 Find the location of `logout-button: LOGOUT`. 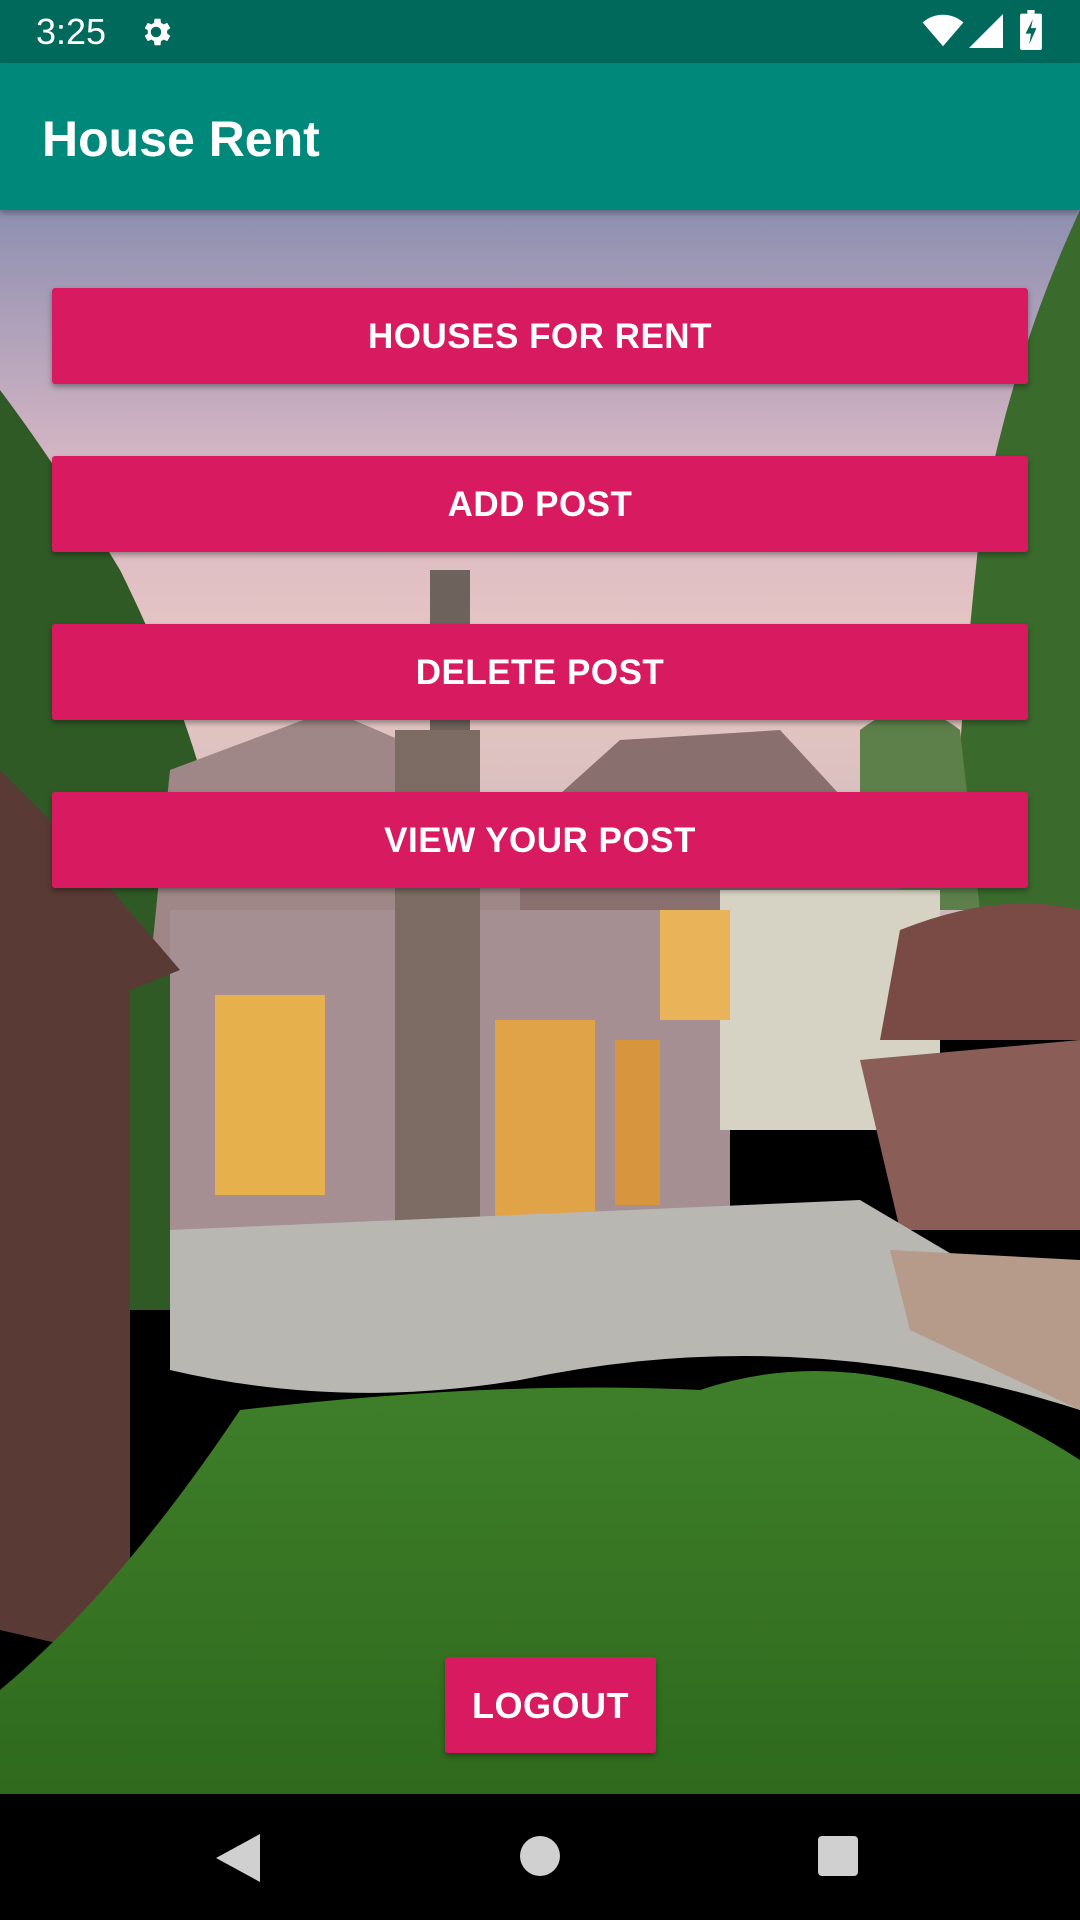

logout-button: LOGOUT is located at coordinates (550, 1705).